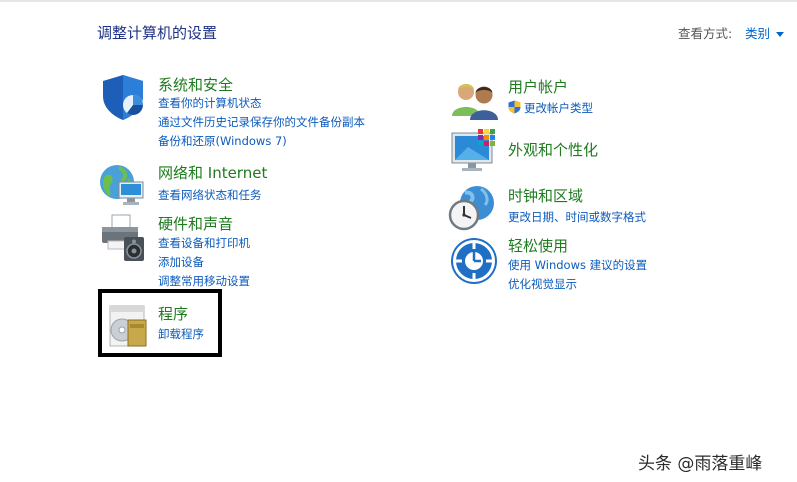  I want to click on link-change-account-type-label: 更改帐户类型, so click(558, 108).